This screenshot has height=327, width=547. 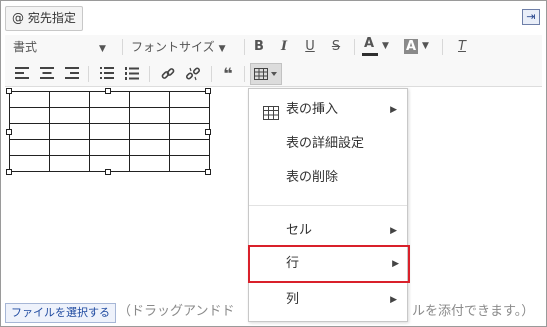 What do you see at coordinates (369, 43) in the screenshot?
I see `font-color-icon: A` at bounding box center [369, 43].